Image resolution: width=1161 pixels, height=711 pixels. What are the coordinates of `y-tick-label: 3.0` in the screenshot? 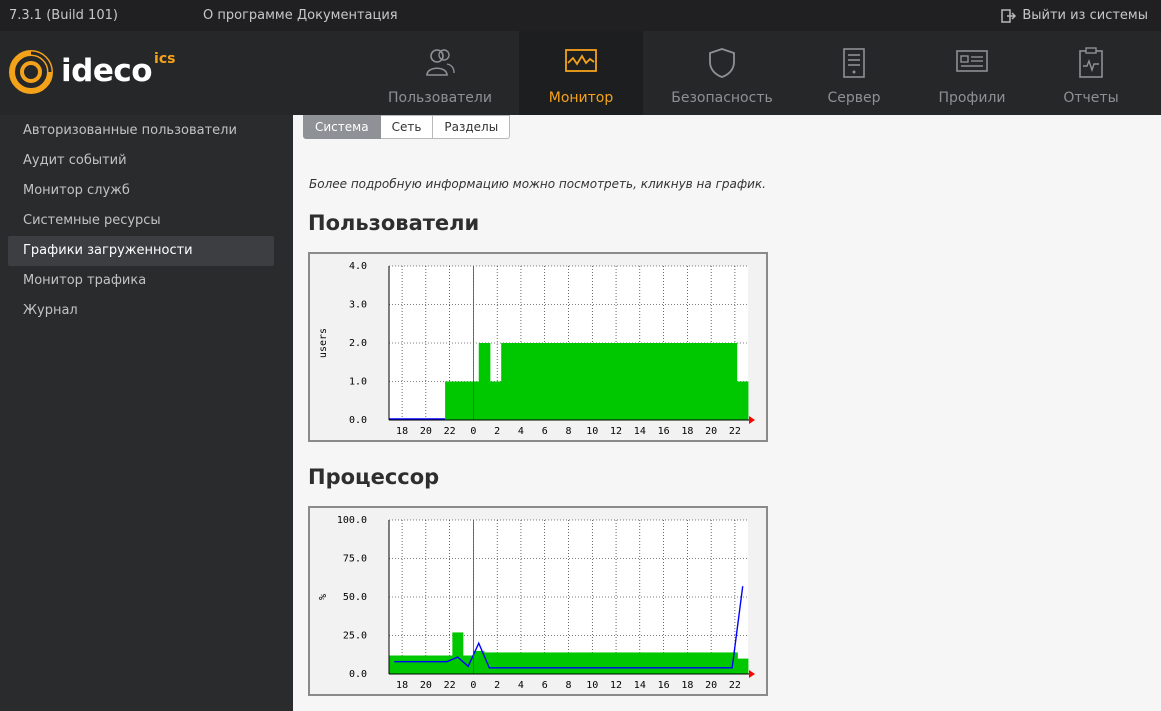 It's located at (358, 305).